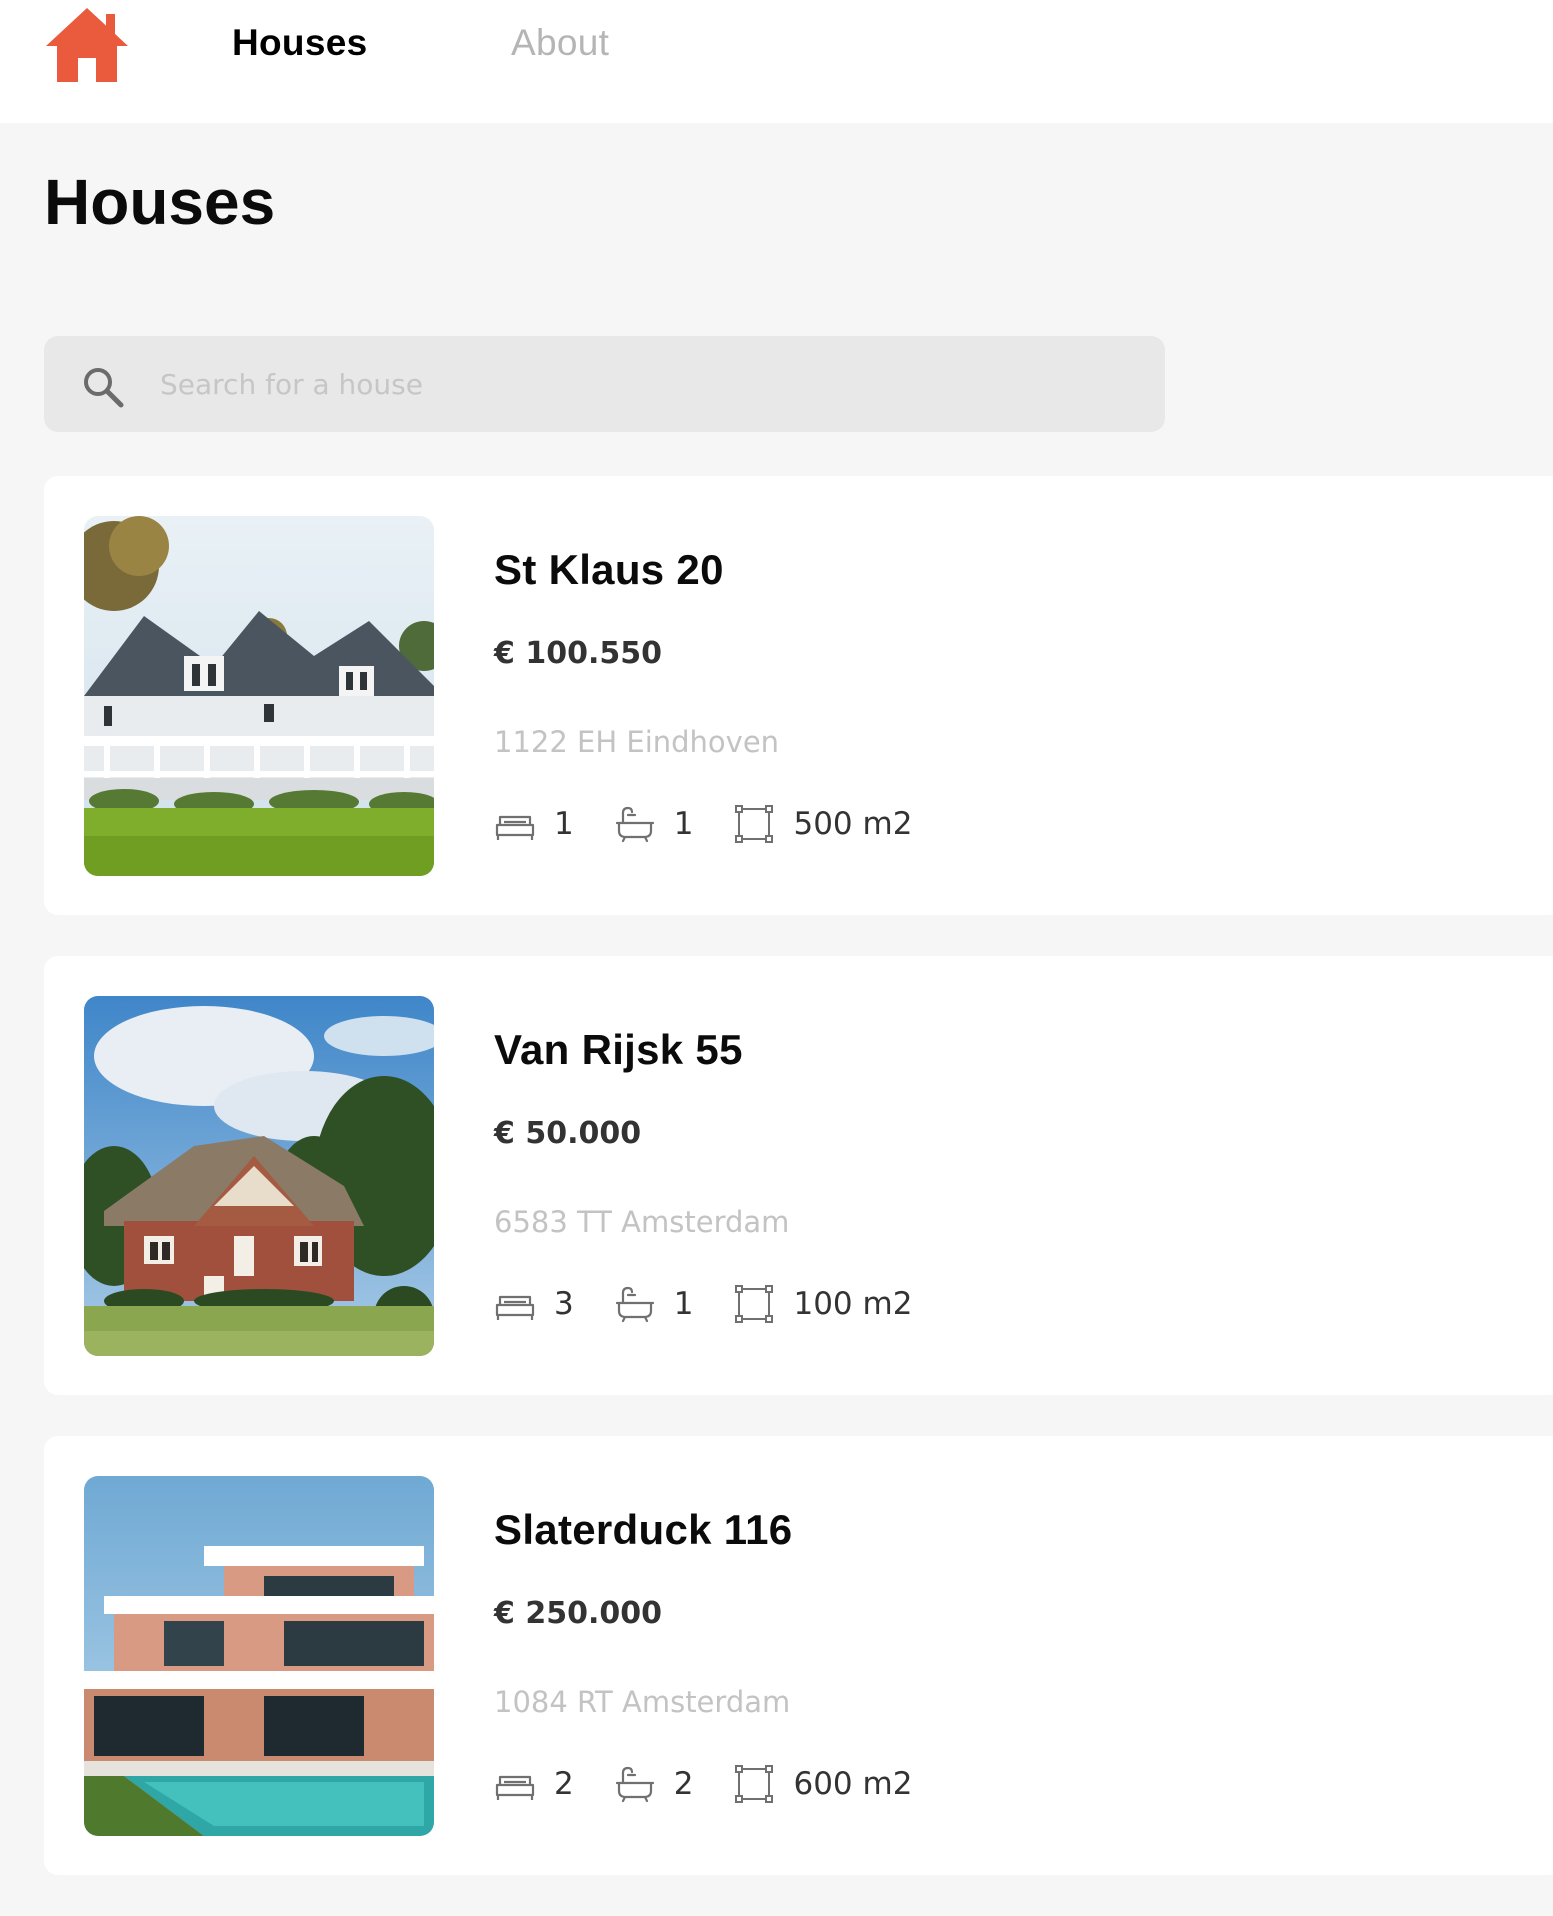 This screenshot has width=1553, height=1916. I want to click on bedrooms-spec: 3, so click(554, 1304).